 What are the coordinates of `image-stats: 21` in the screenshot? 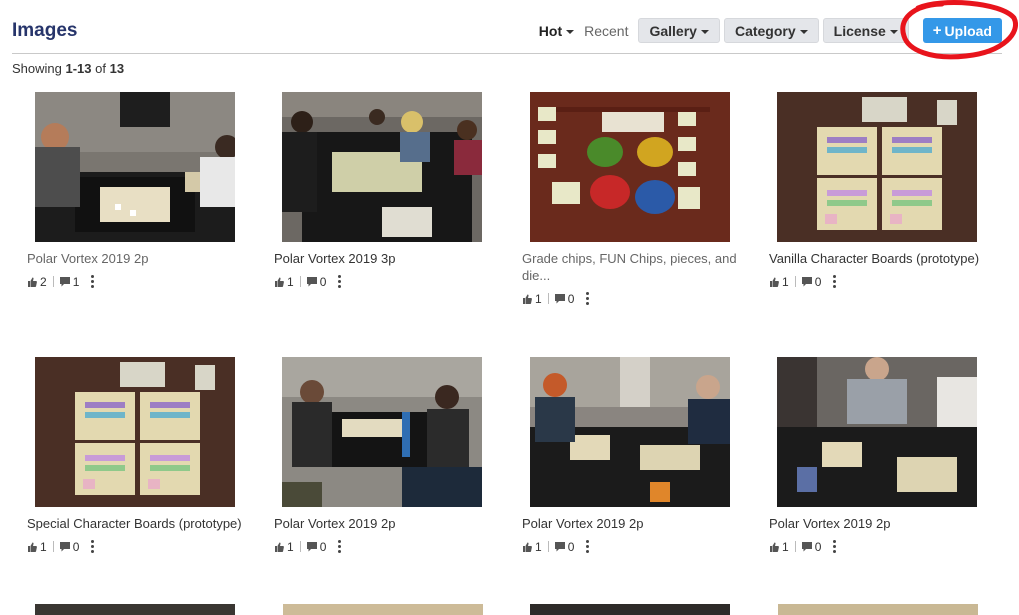 It's located at (147, 281).